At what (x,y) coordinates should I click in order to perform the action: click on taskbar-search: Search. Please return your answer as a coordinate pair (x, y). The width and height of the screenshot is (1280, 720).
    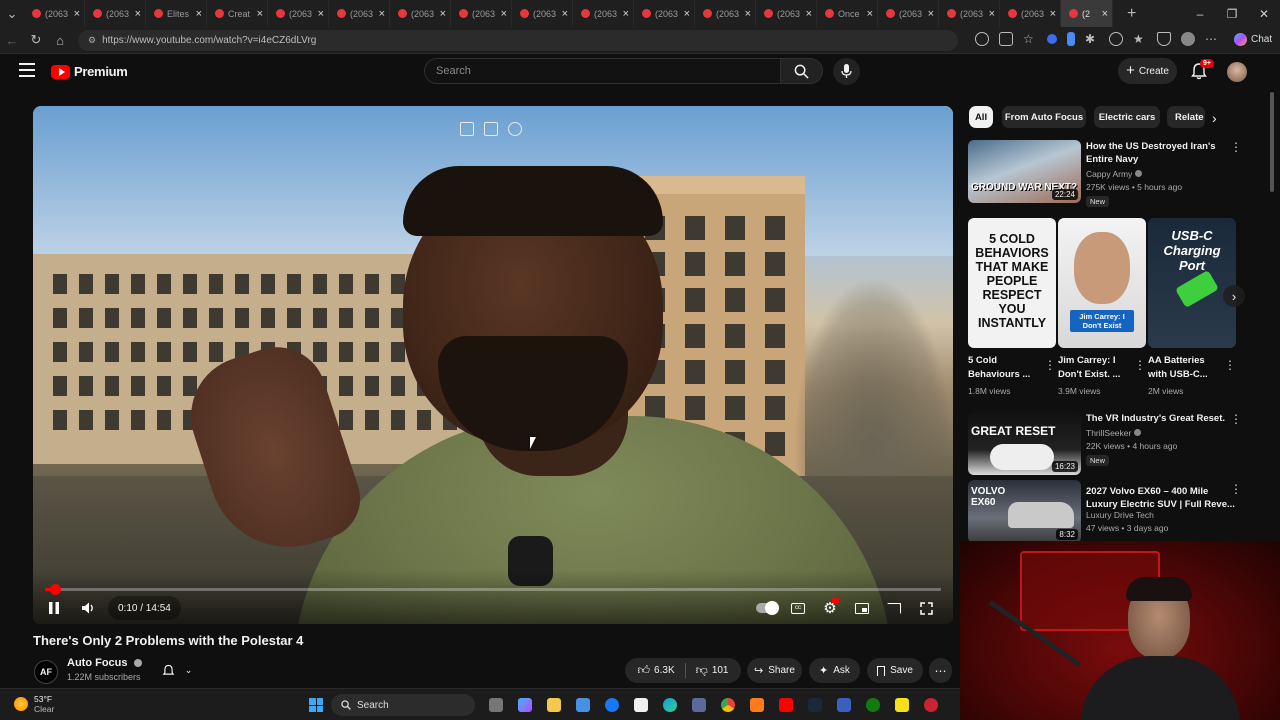
    Looking at the image, I should click on (403, 705).